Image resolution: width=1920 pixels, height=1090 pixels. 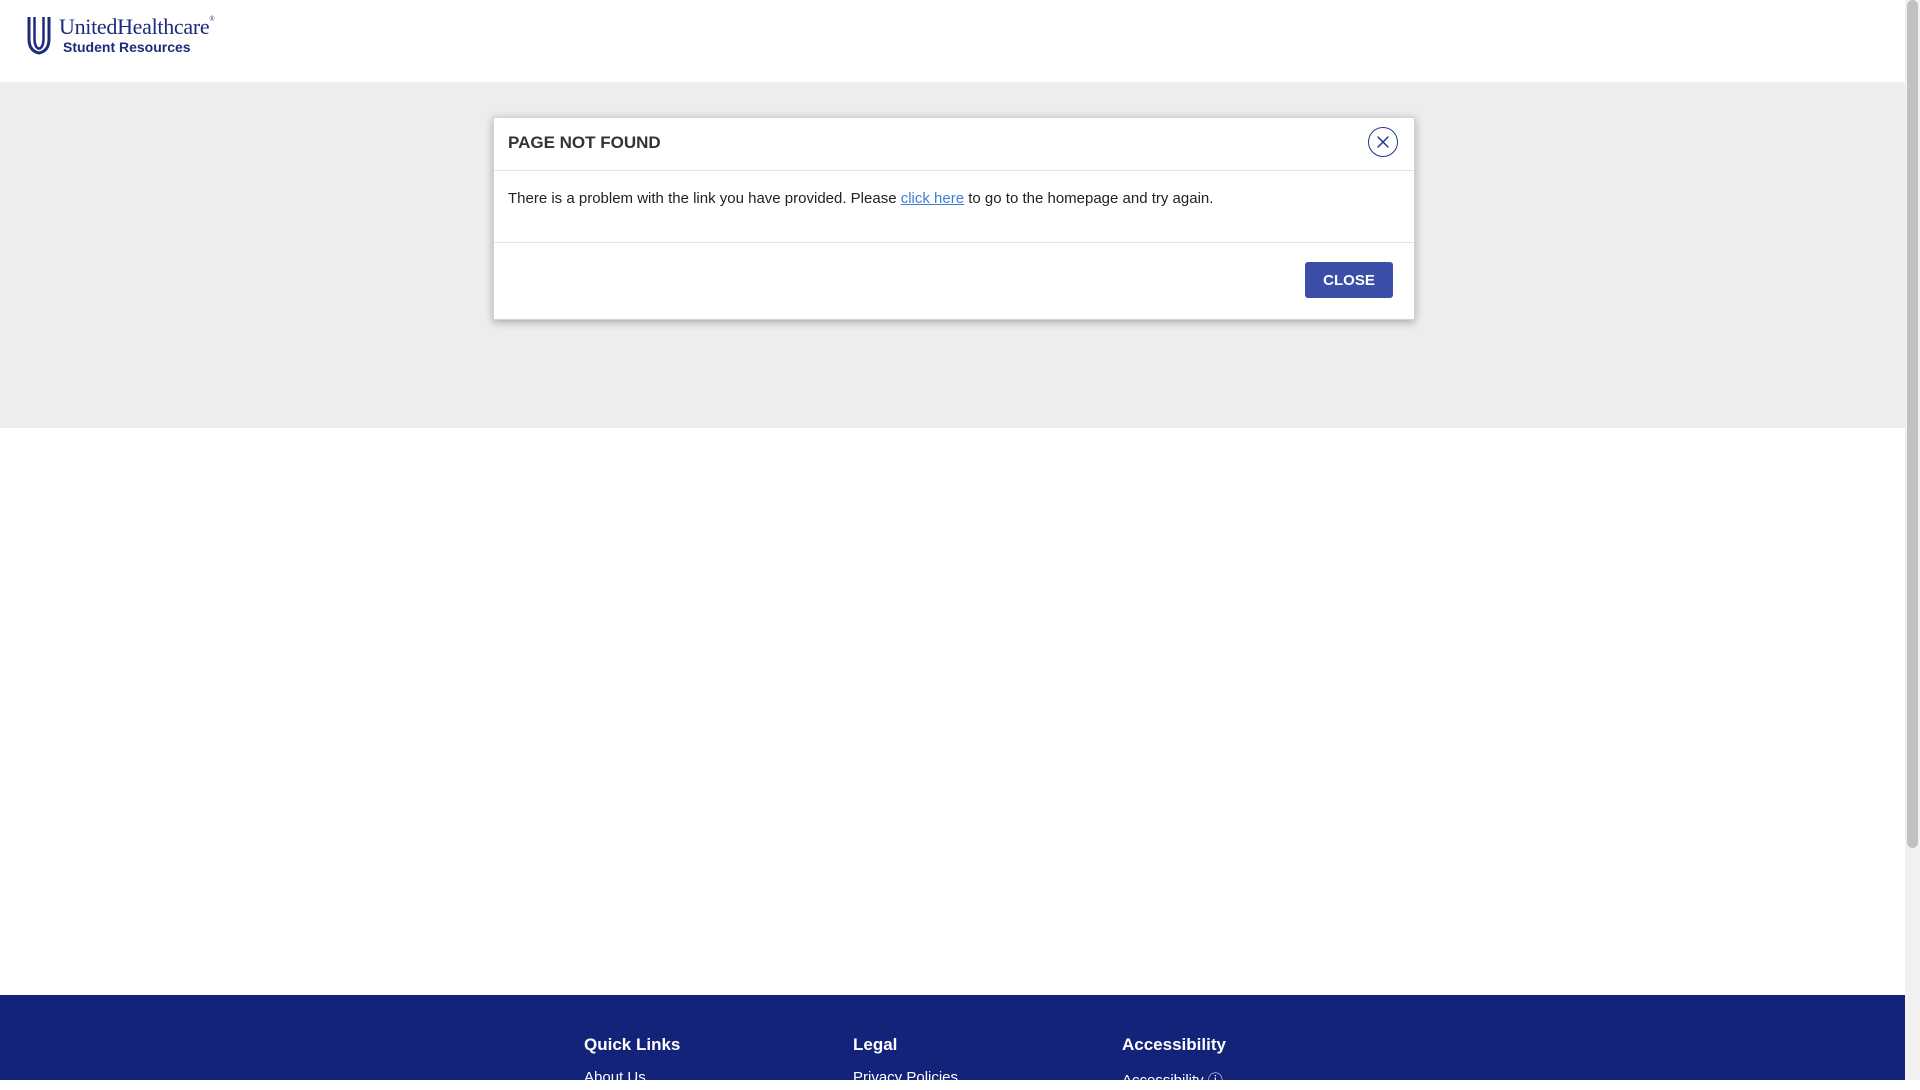 What do you see at coordinates (1912, 424) in the screenshot?
I see `scrollbar-thumb` at bounding box center [1912, 424].